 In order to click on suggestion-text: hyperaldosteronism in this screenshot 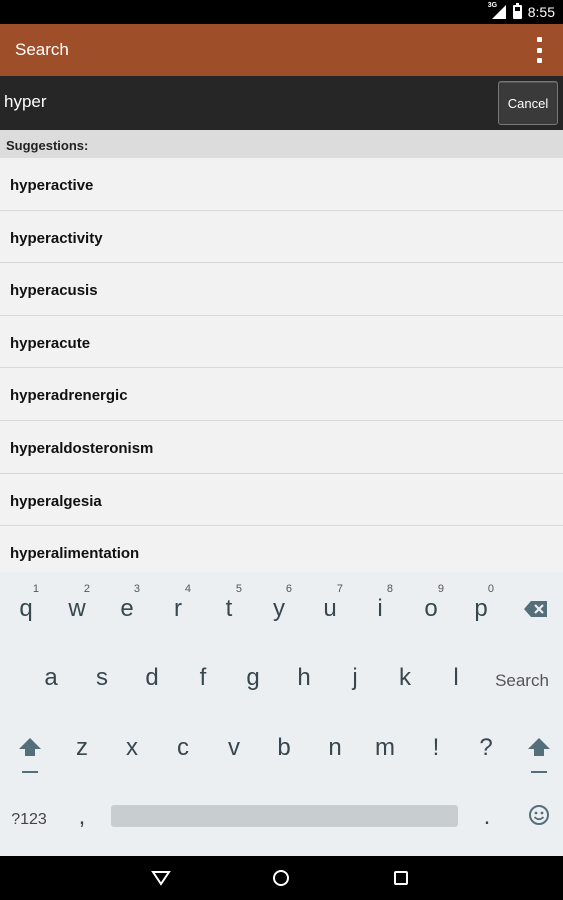, I will do `click(82, 448)`.